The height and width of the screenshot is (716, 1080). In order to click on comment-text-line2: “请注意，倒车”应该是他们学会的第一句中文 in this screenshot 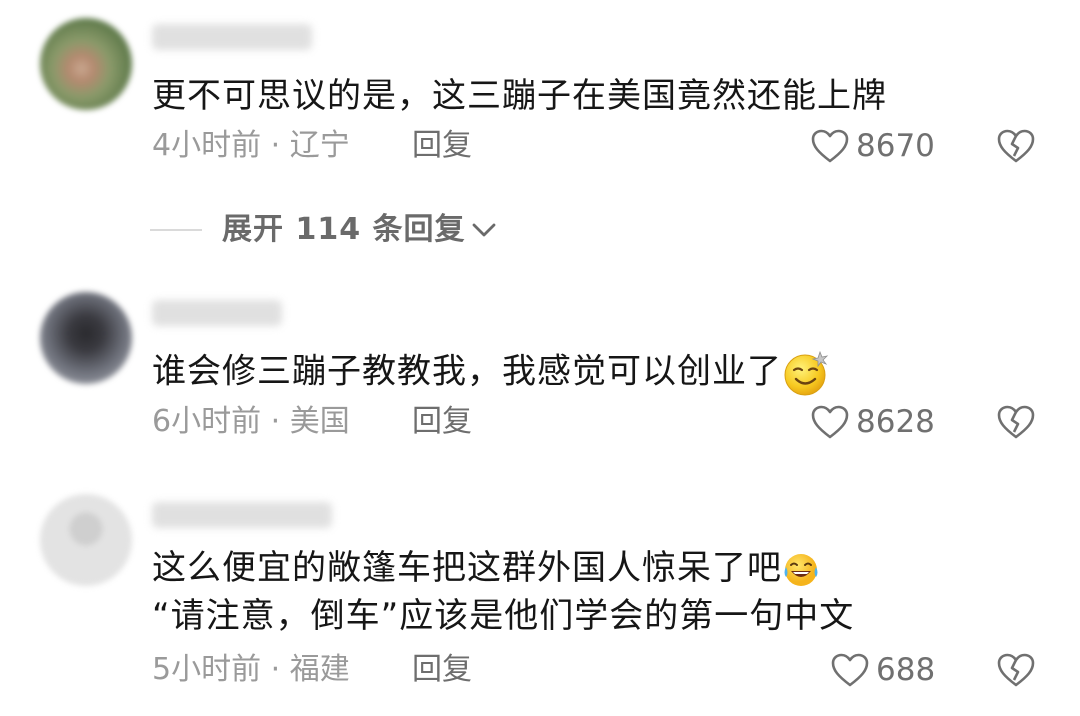, I will do `click(503, 616)`.